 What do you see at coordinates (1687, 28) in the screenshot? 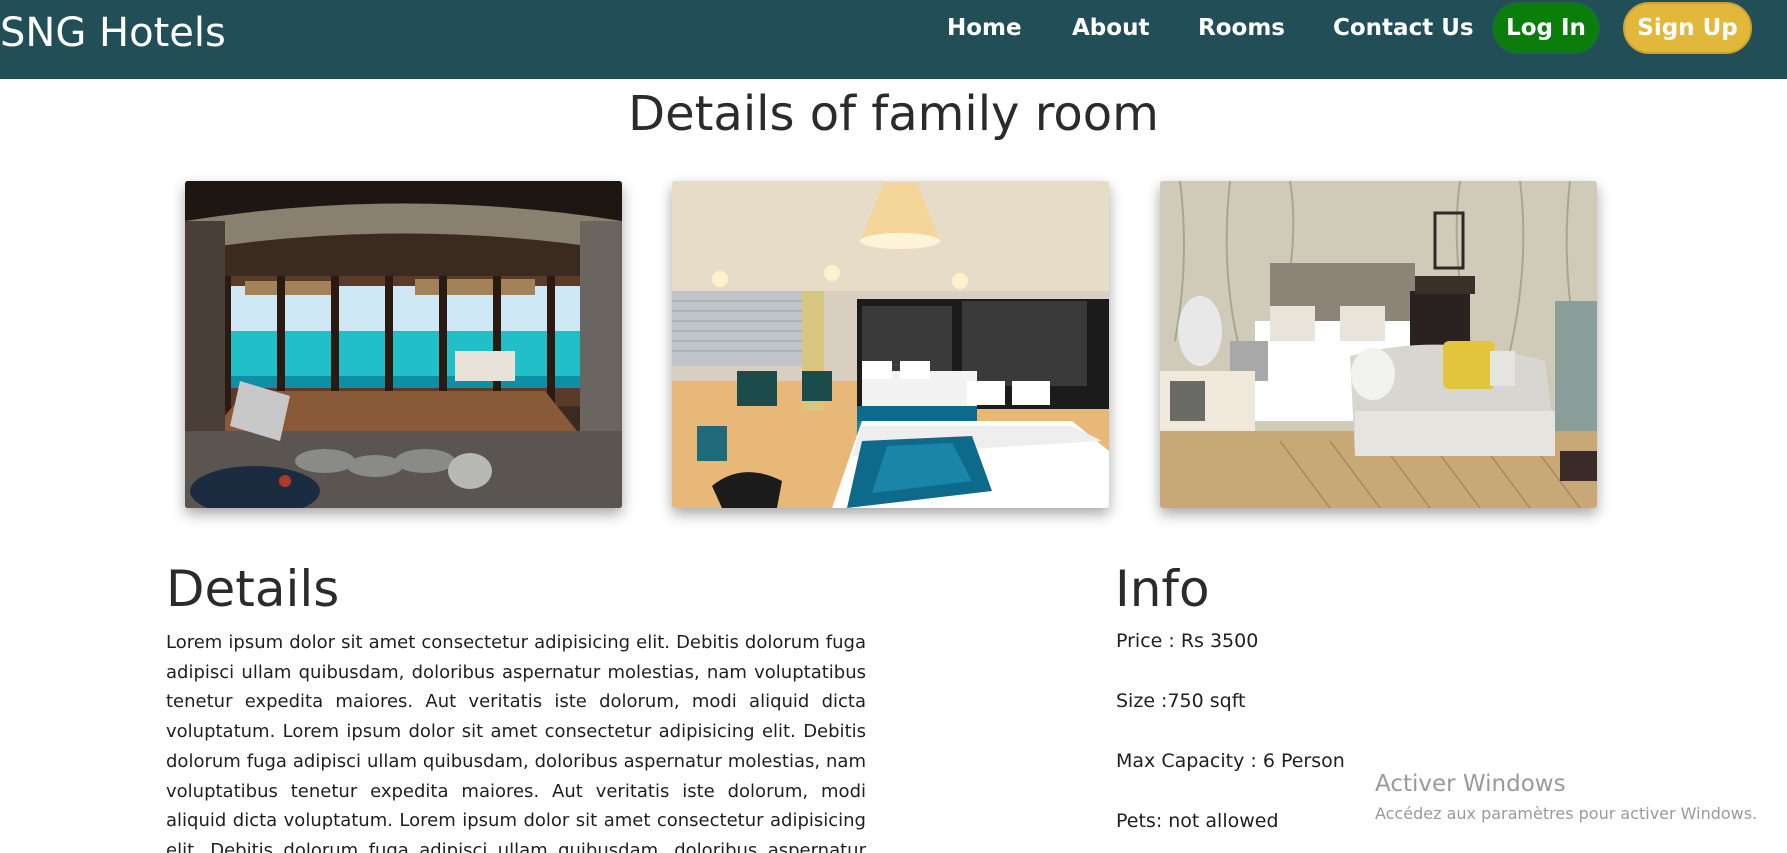
I see `signup-button: Sign Up` at bounding box center [1687, 28].